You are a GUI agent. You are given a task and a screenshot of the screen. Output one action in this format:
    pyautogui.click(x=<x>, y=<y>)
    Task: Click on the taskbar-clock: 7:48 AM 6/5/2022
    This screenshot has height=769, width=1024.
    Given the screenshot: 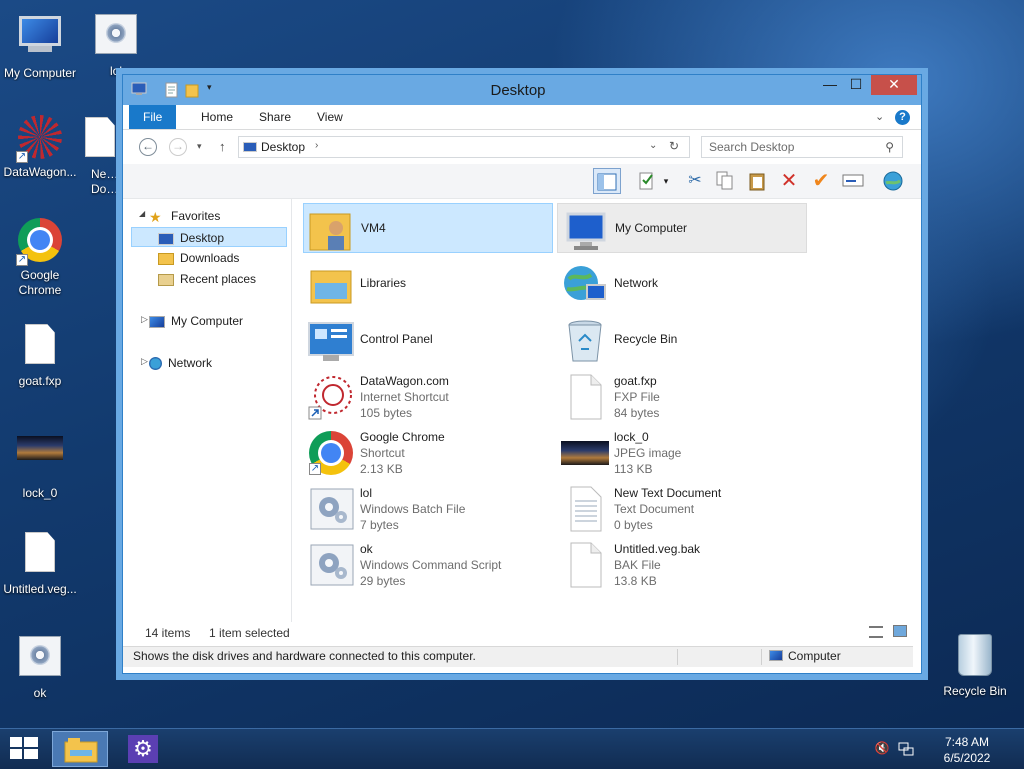 What is the action you would take?
    pyautogui.click(x=967, y=750)
    